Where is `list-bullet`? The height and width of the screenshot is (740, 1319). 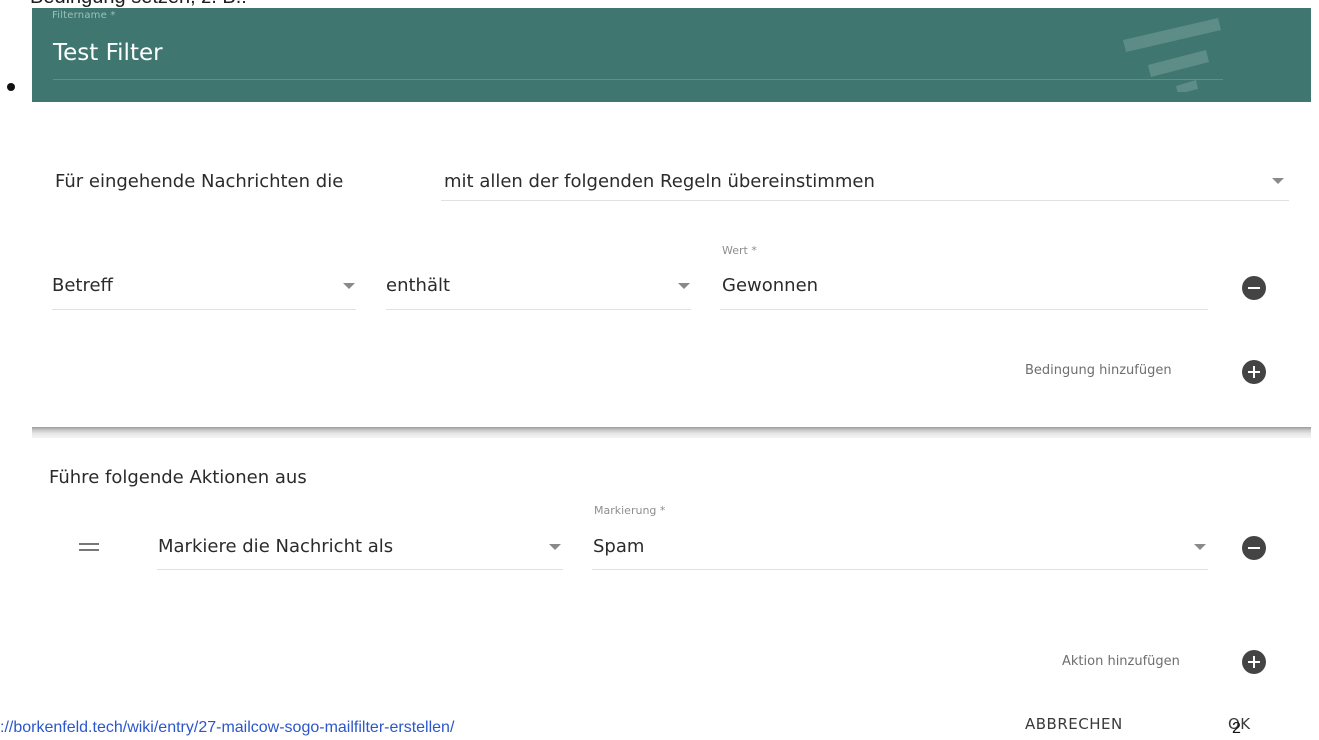 list-bullet is located at coordinates (11, 87).